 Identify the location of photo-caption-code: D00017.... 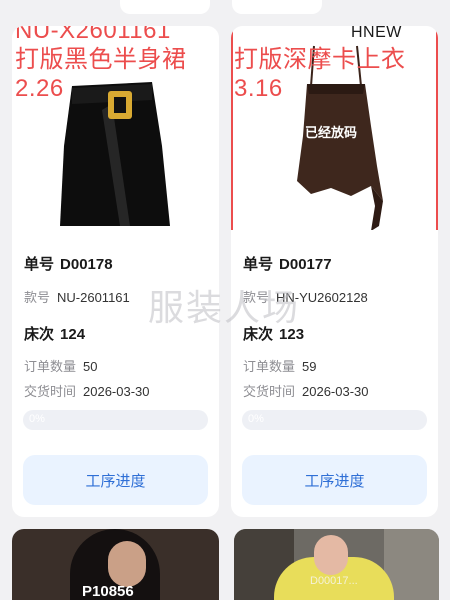
(334, 581).